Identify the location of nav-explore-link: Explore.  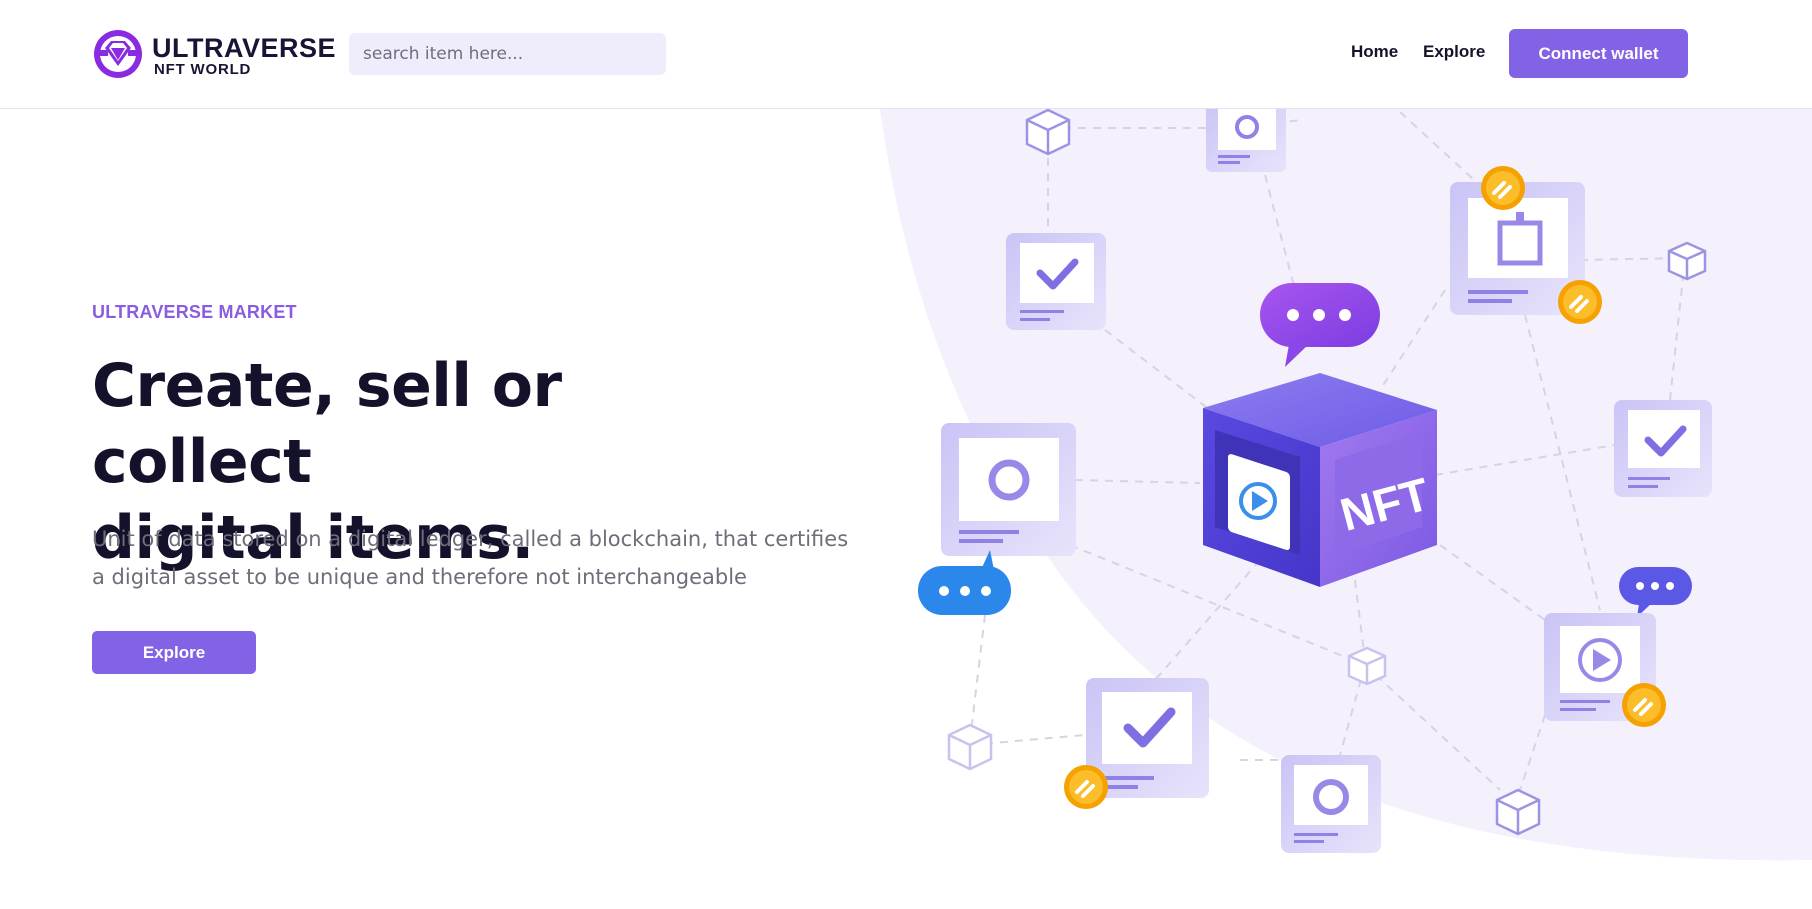
(1454, 52).